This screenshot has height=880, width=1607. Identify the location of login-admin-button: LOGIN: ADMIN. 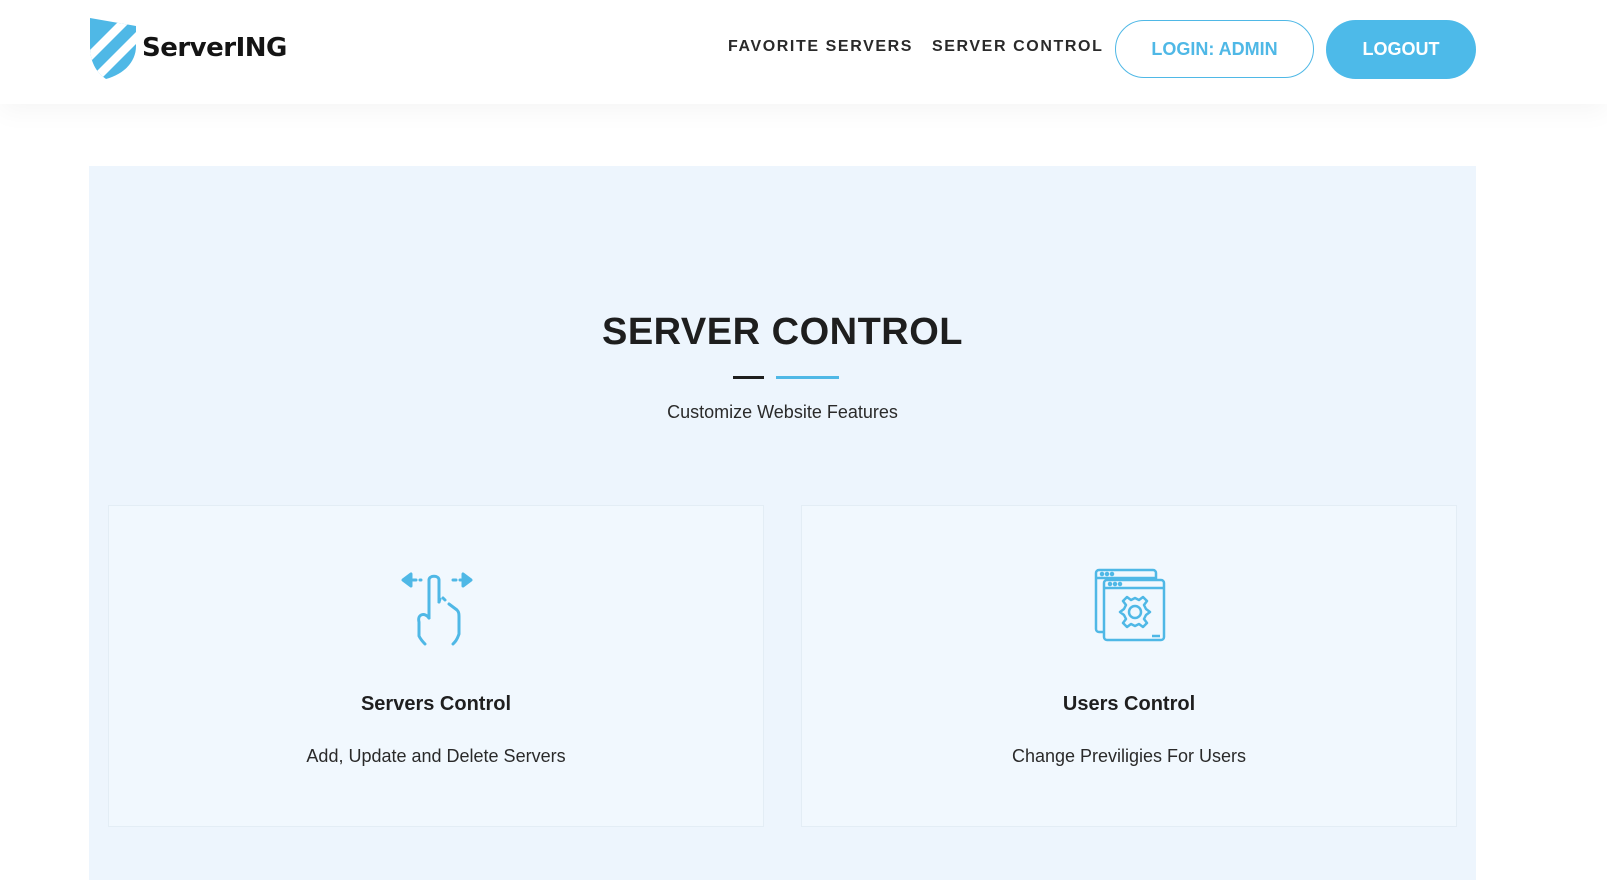
(1214, 49).